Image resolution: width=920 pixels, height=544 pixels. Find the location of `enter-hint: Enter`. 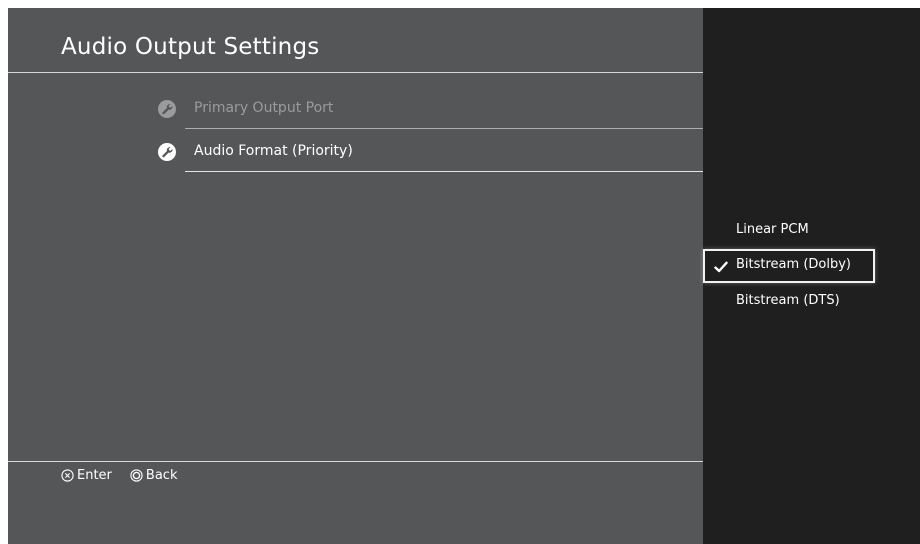

enter-hint: Enter is located at coordinates (86, 475).